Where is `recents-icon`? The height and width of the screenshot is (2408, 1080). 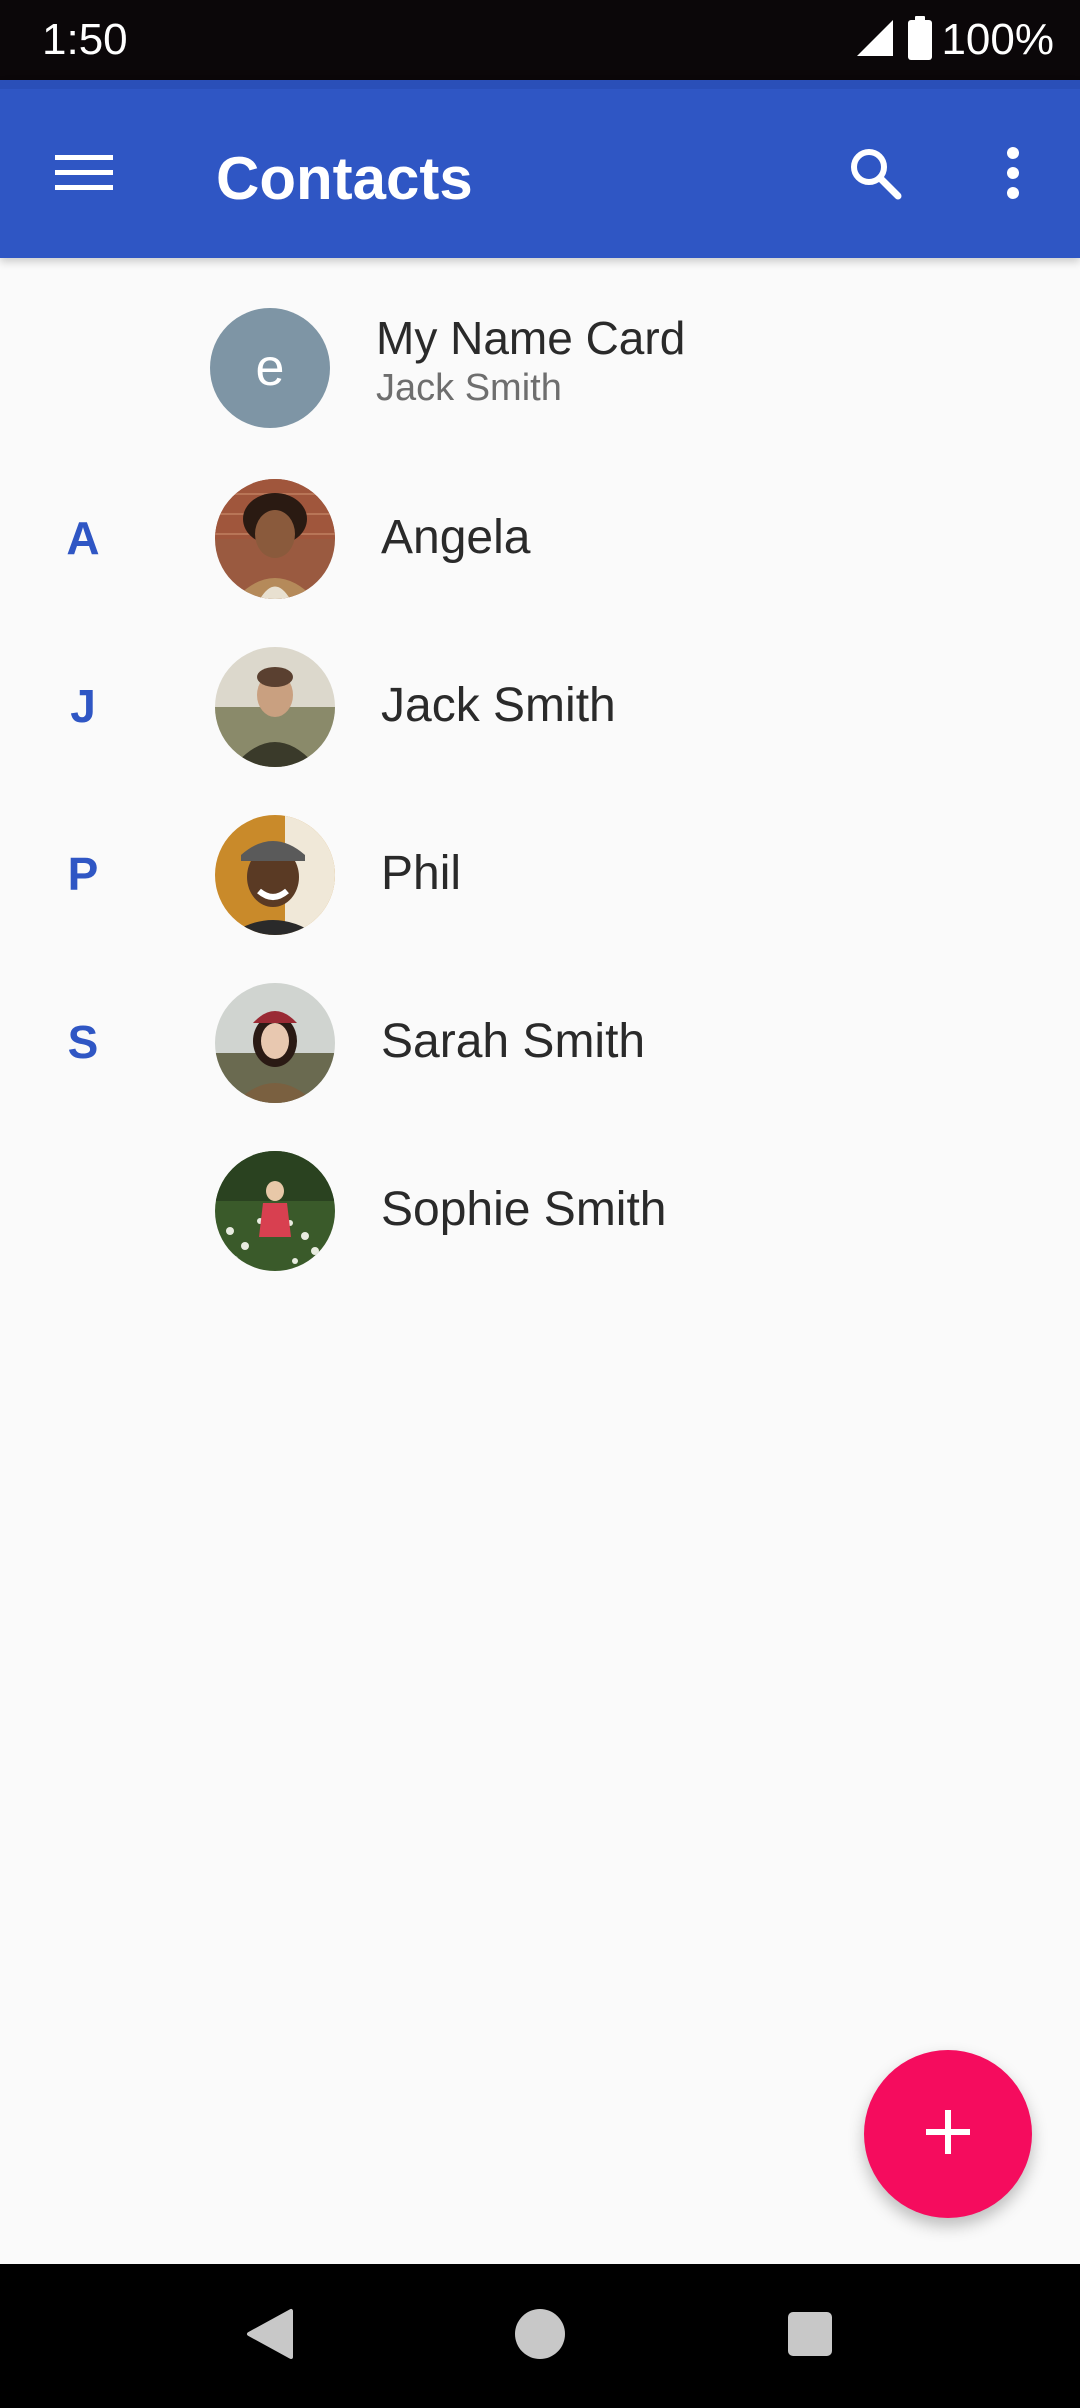 recents-icon is located at coordinates (810, 2336).